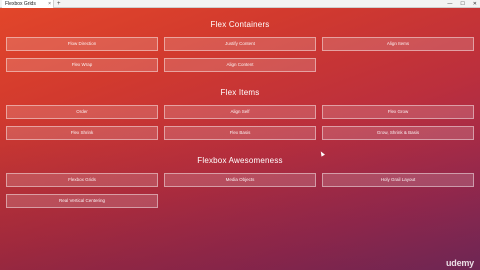 This screenshot has height=270, width=480. What do you see at coordinates (240, 92) in the screenshot?
I see `section-title-flex-items: Flex Items` at bounding box center [240, 92].